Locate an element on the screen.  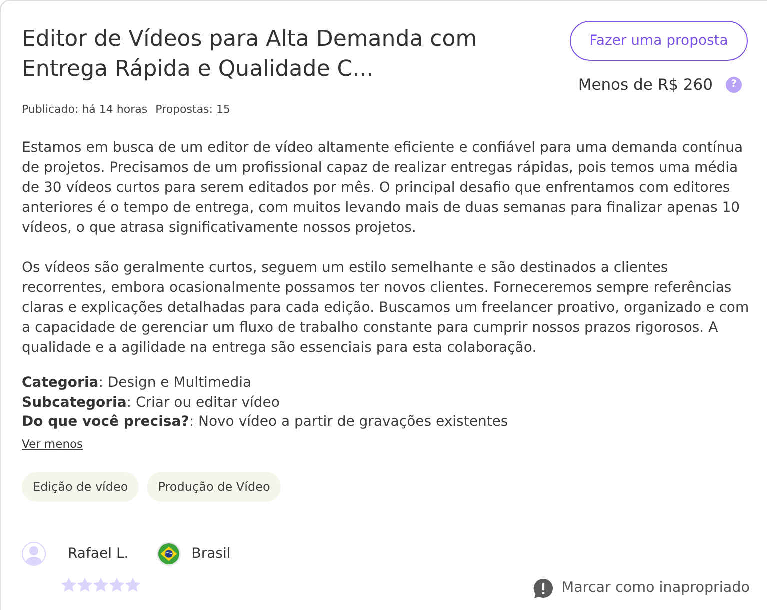
avatar-icon is located at coordinates (34, 554).